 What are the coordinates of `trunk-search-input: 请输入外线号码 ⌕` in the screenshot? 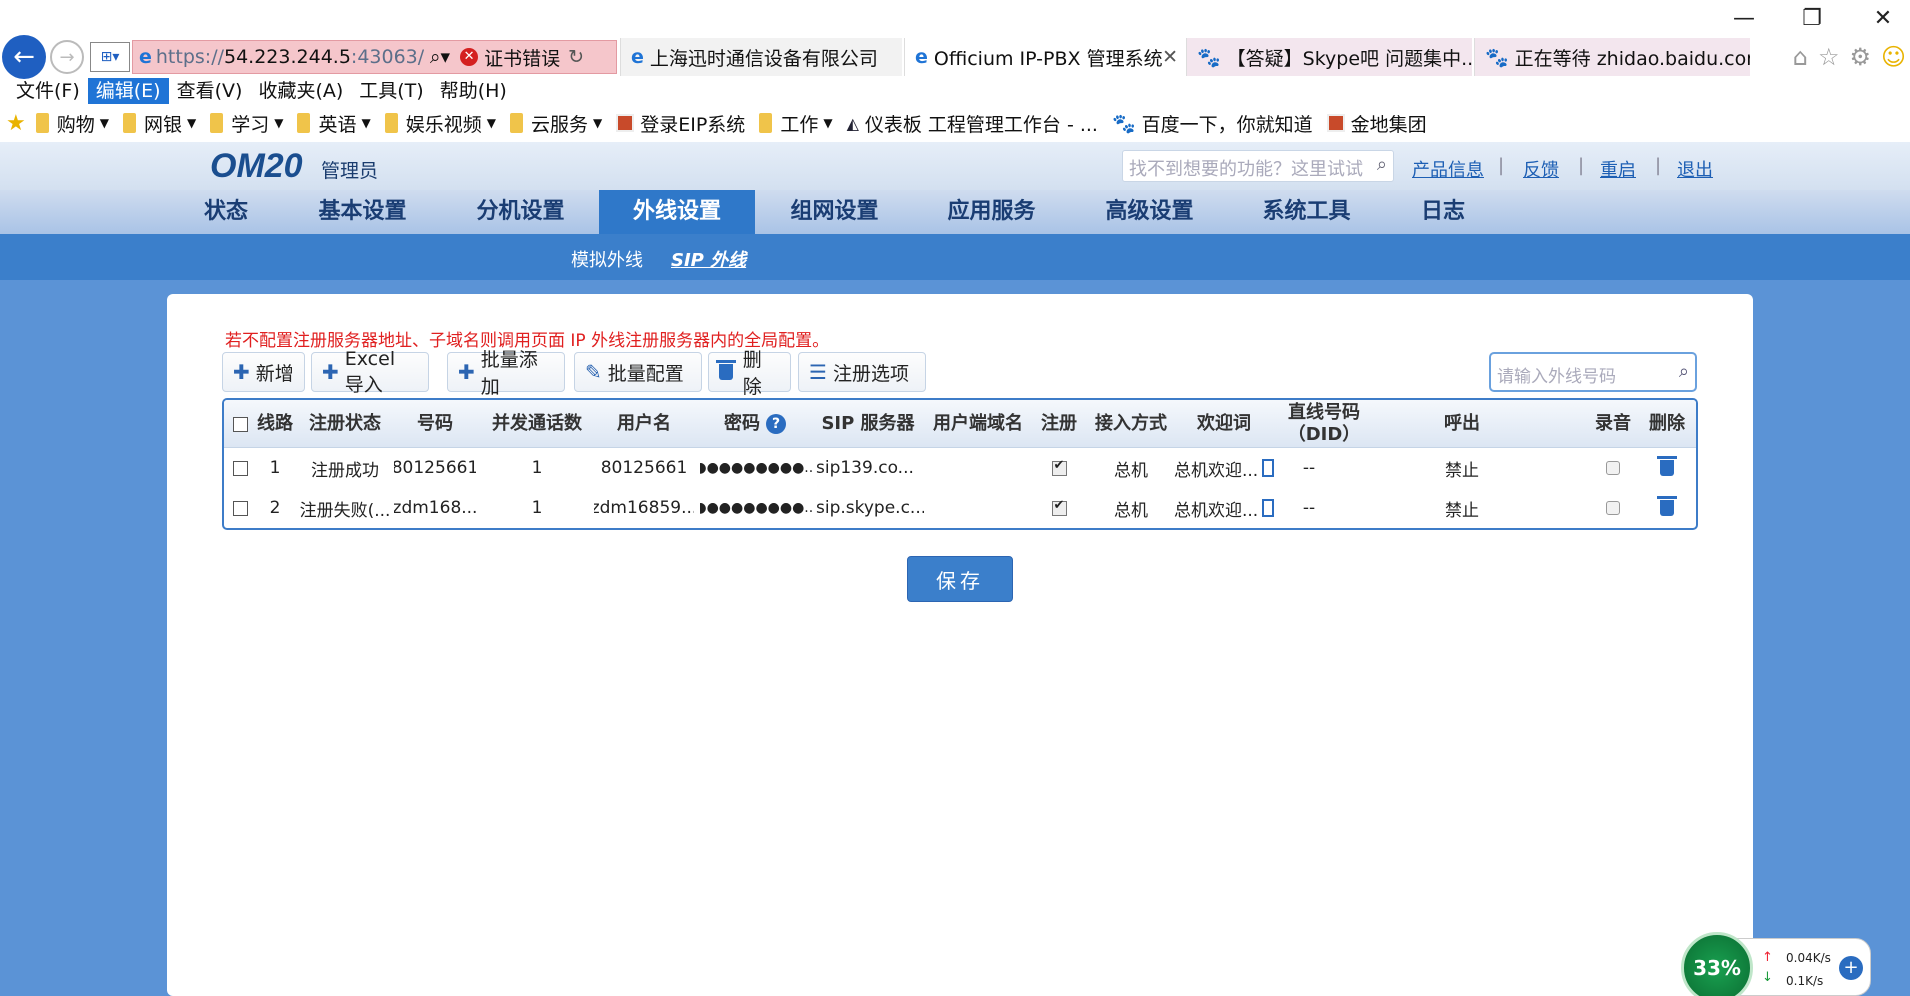 It's located at (1593, 372).